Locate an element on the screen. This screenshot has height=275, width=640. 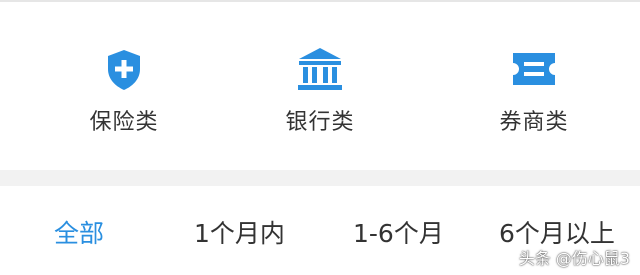
category-insurance: 保险类 is located at coordinates (124, 94).